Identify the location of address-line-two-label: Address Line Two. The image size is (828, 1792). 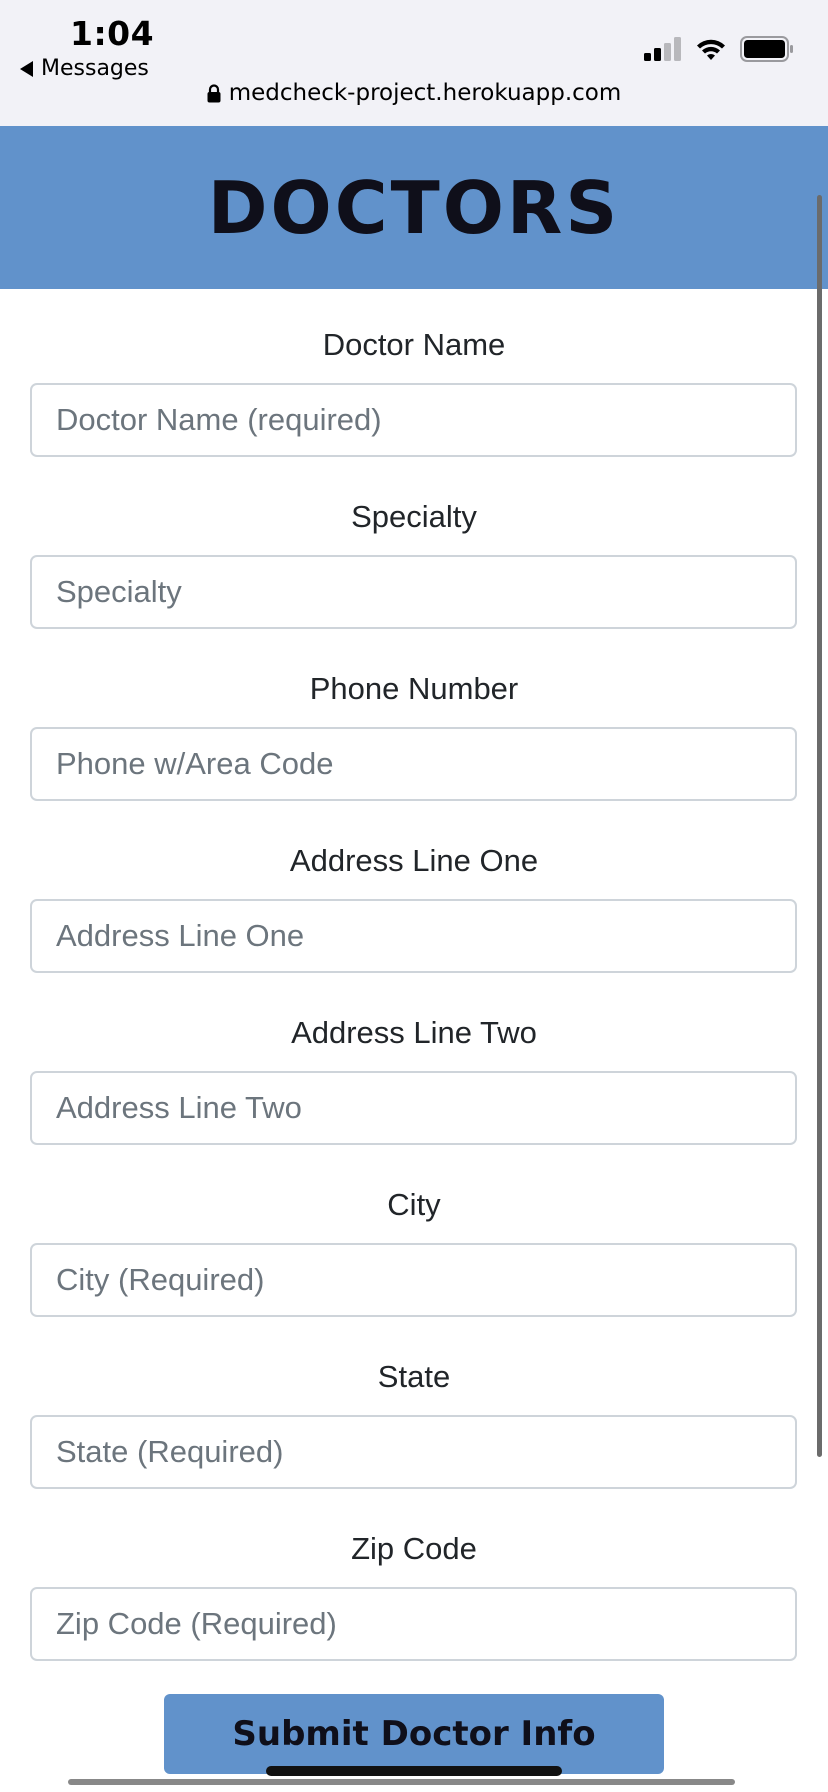
(414, 1032).